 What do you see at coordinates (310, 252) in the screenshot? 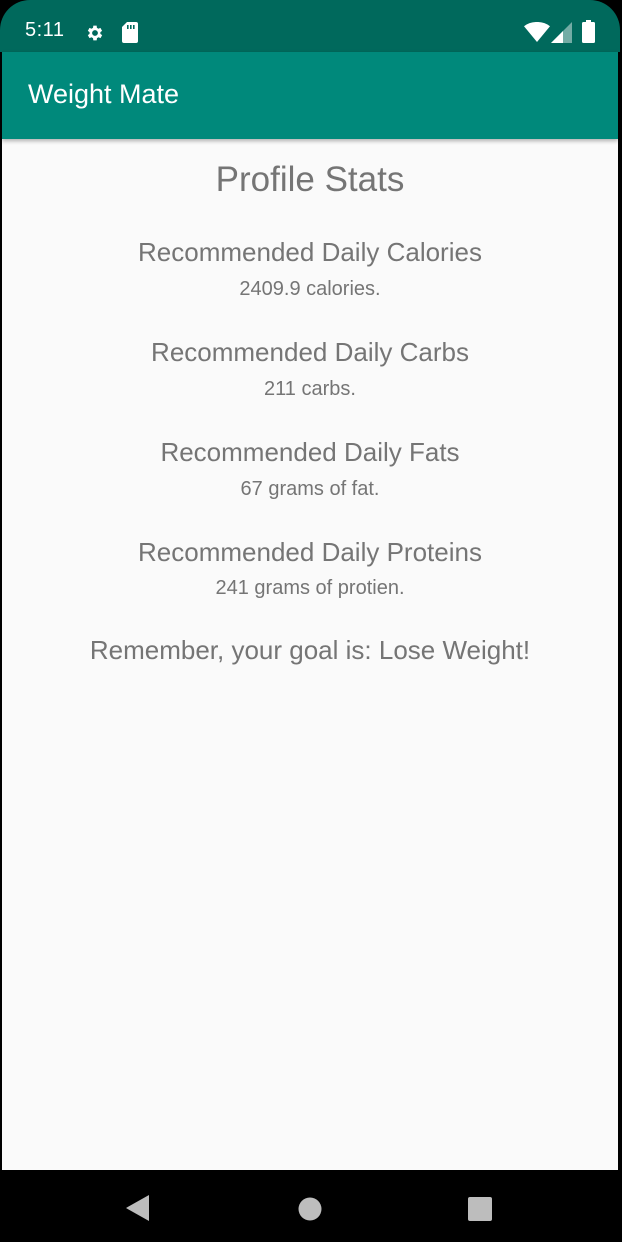
I see `calories-label: Recommended Daily Calories` at bounding box center [310, 252].